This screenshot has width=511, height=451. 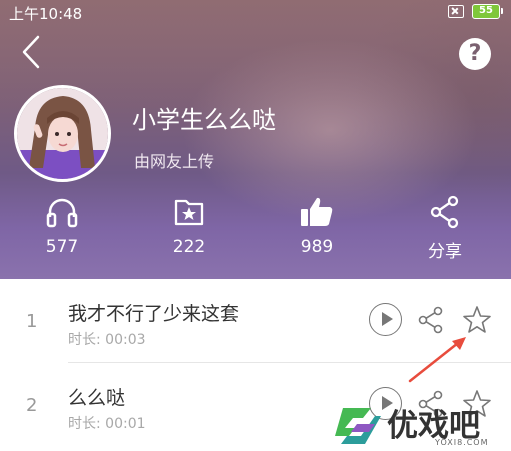 I want to click on chevron-left-icon, so click(x=31, y=52).